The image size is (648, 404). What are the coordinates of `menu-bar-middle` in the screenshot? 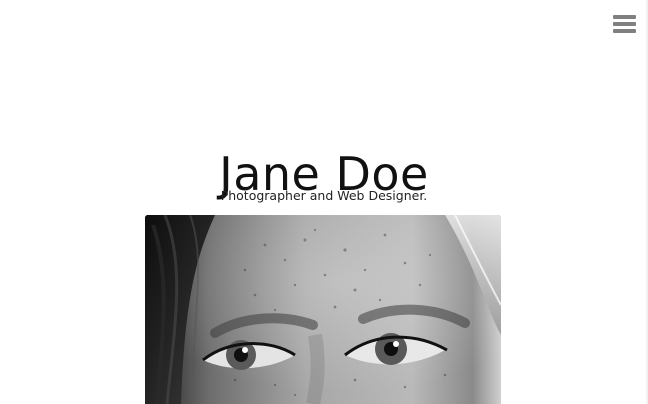 It's located at (624, 24).